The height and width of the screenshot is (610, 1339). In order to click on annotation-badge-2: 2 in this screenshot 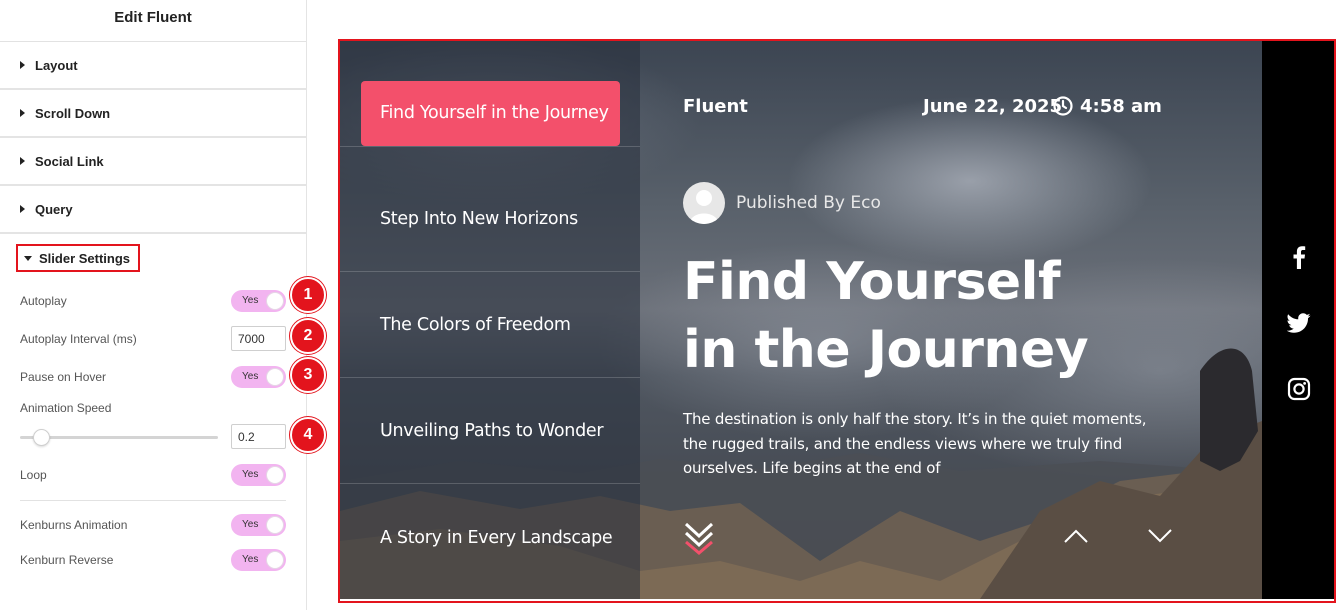, I will do `click(308, 336)`.